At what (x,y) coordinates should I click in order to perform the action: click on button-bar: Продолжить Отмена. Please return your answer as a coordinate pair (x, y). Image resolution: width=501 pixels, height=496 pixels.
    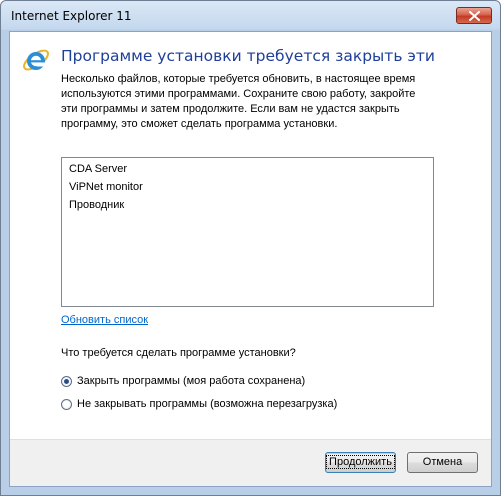
    Looking at the image, I should click on (250, 462).